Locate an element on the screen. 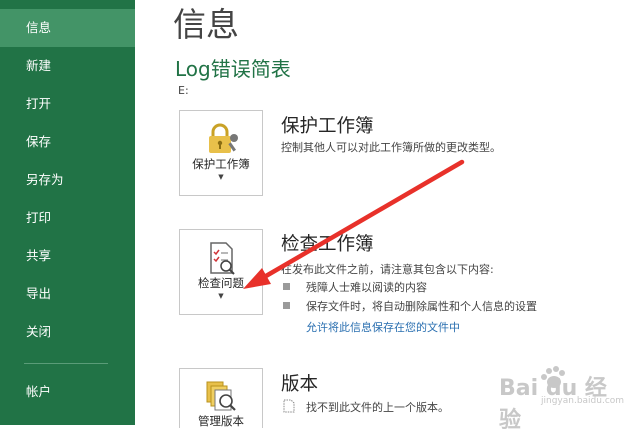  baidu-watermark: Bai du 经验 jingyan.baidu.com is located at coordinates (562, 397).